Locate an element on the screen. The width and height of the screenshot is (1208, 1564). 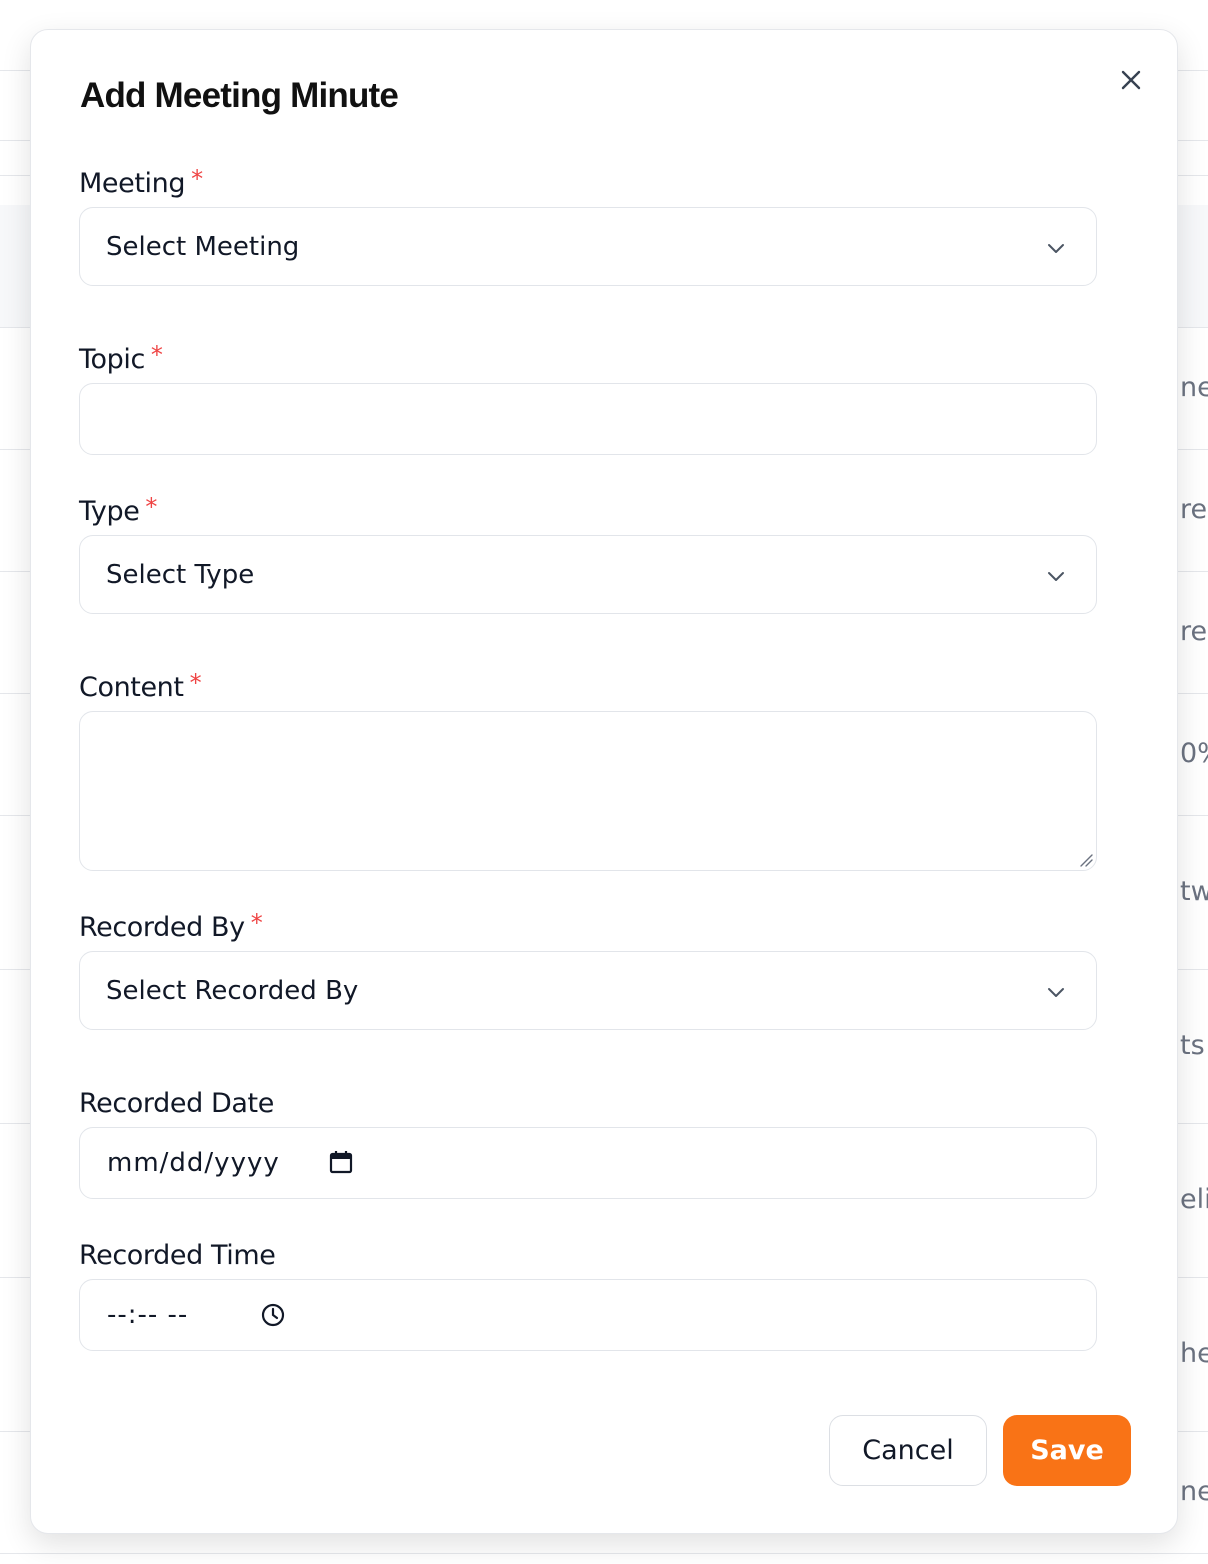
bg-divider is located at coordinates (604, 1553).